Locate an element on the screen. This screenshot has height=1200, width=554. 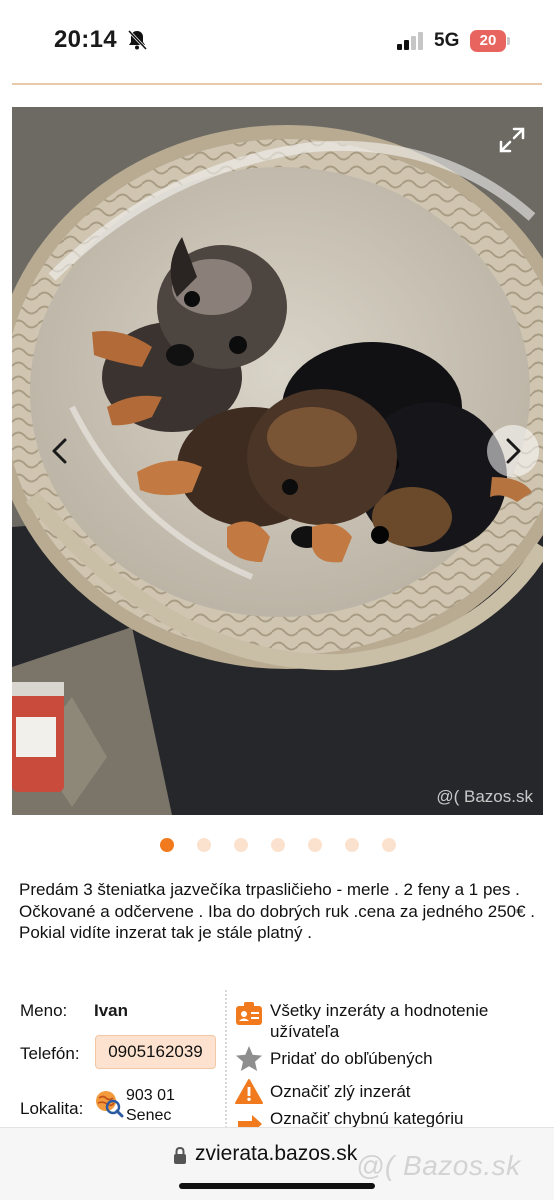
address-bar-url: zvierata.bazos.sk is located at coordinates (276, 1154).